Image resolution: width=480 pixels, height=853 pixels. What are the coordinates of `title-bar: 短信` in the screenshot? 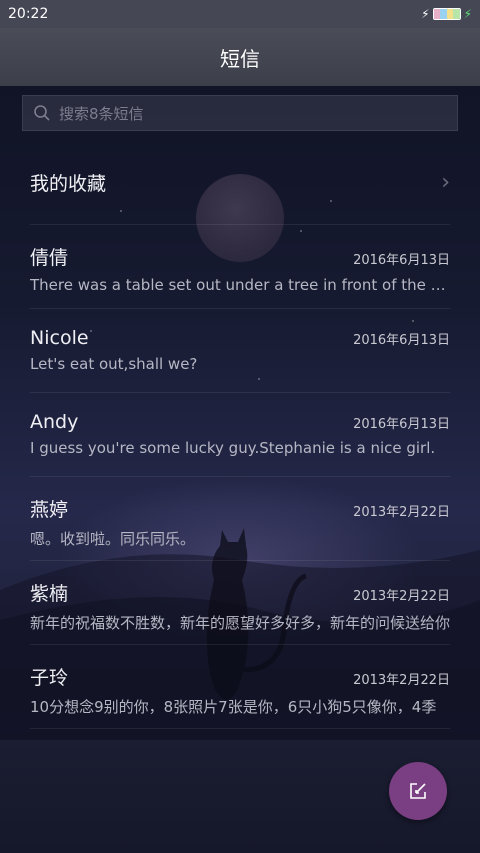 It's located at (240, 57).